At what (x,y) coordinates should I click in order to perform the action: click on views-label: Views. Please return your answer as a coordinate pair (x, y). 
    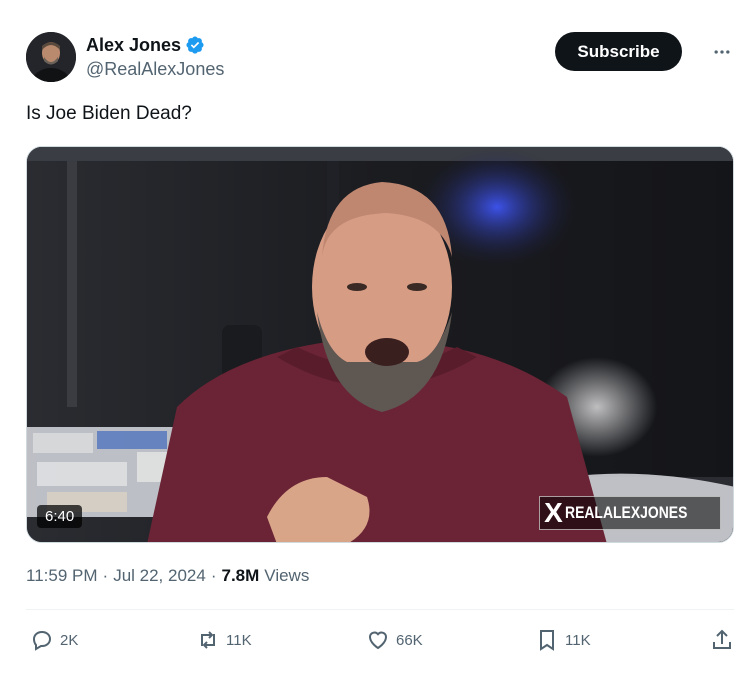
    Looking at the image, I should click on (287, 575).